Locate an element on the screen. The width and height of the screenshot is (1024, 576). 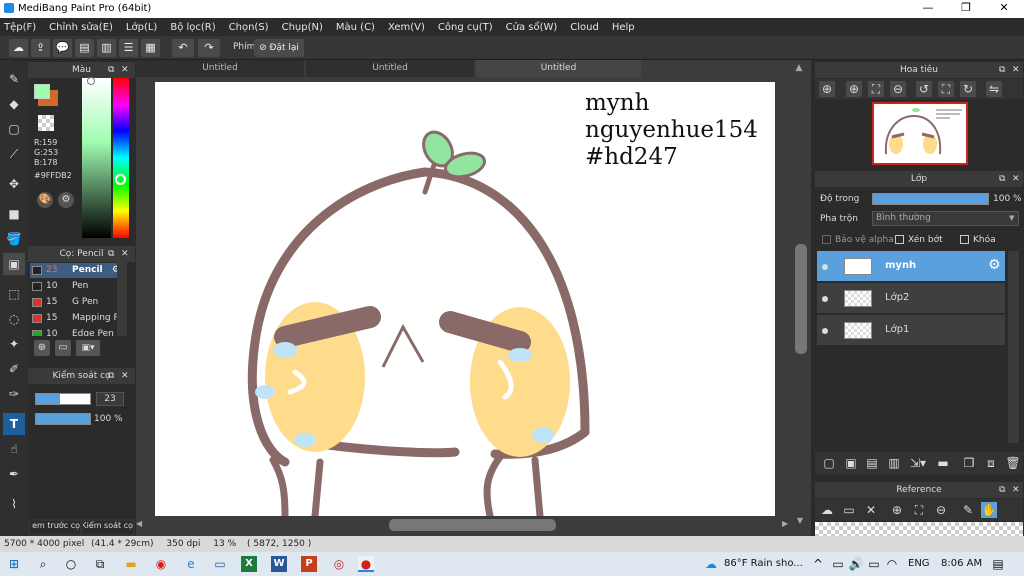
task-view-icon: ⧉ is located at coordinates (100, 564).